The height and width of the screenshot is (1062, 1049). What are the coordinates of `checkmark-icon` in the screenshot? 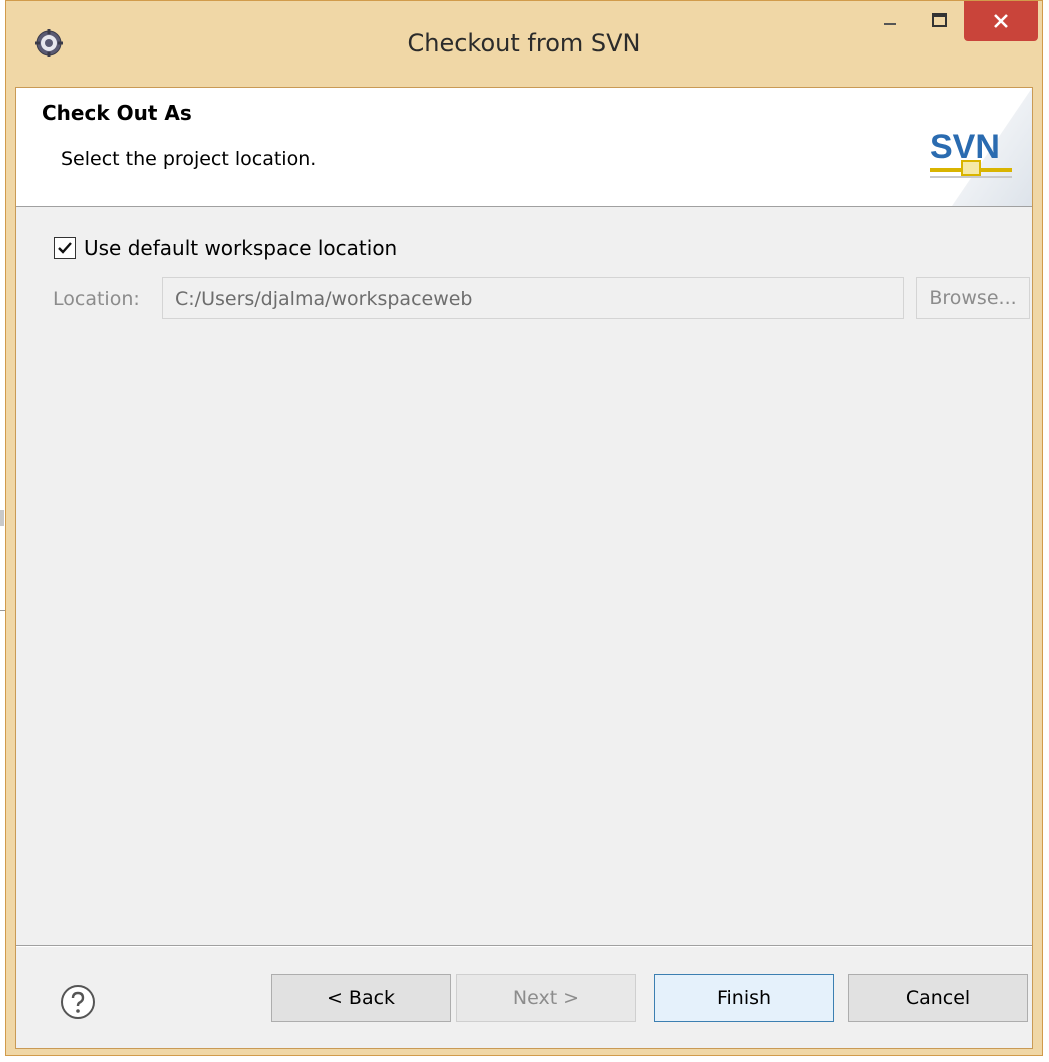 It's located at (65, 248).